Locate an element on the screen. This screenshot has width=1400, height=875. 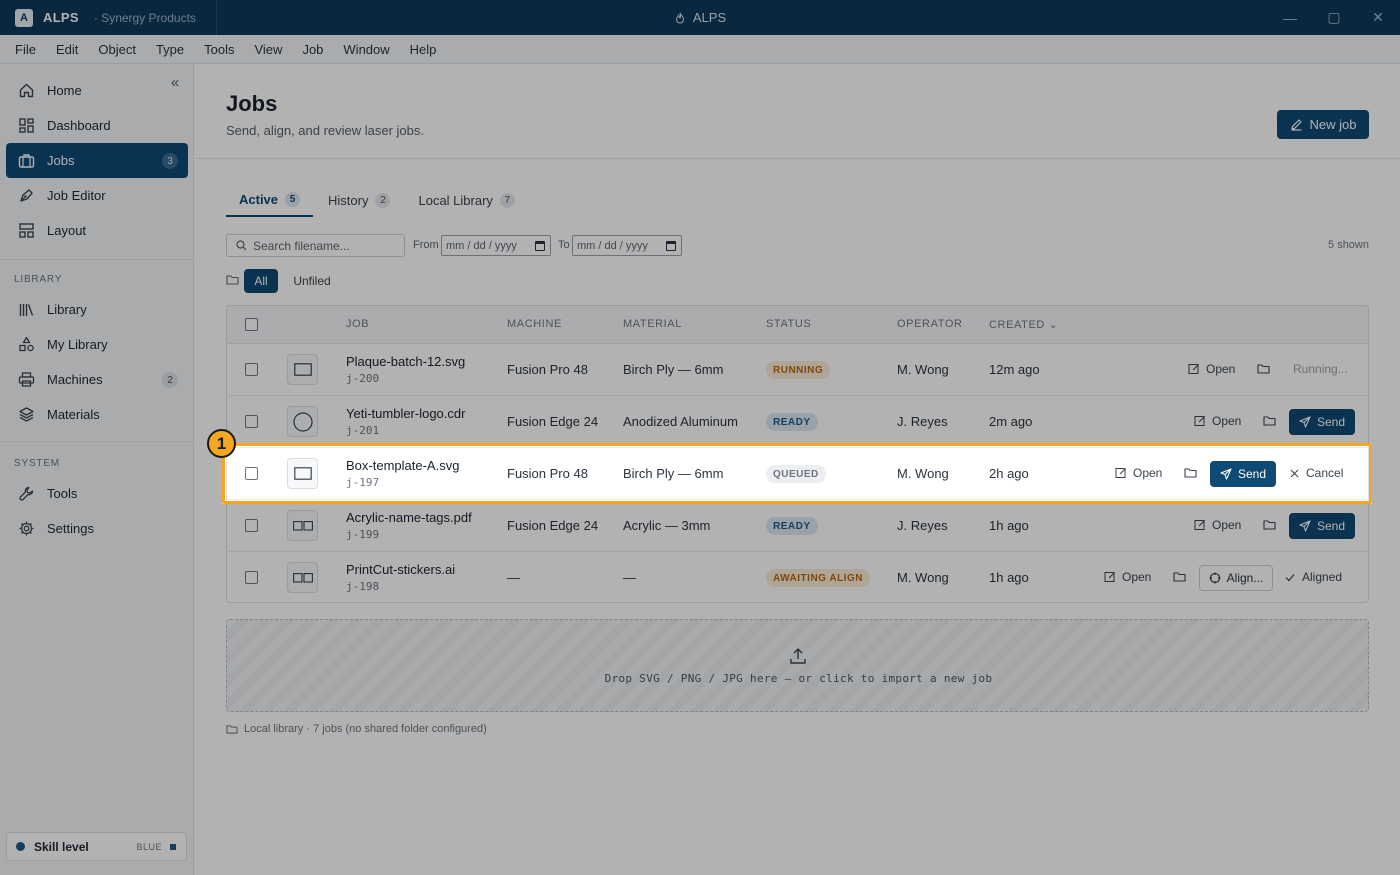
filter-chip-unfiled: Unfiled is located at coordinates (312, 281).